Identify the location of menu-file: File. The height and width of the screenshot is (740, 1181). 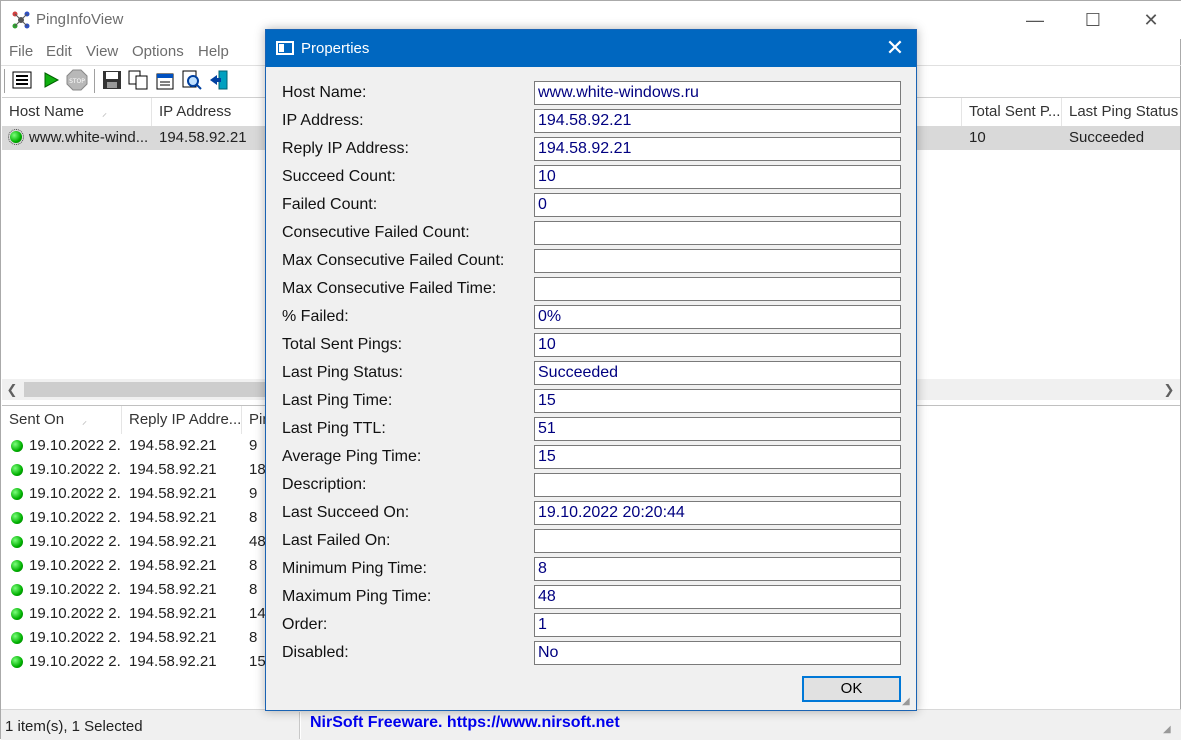
(21, 51).